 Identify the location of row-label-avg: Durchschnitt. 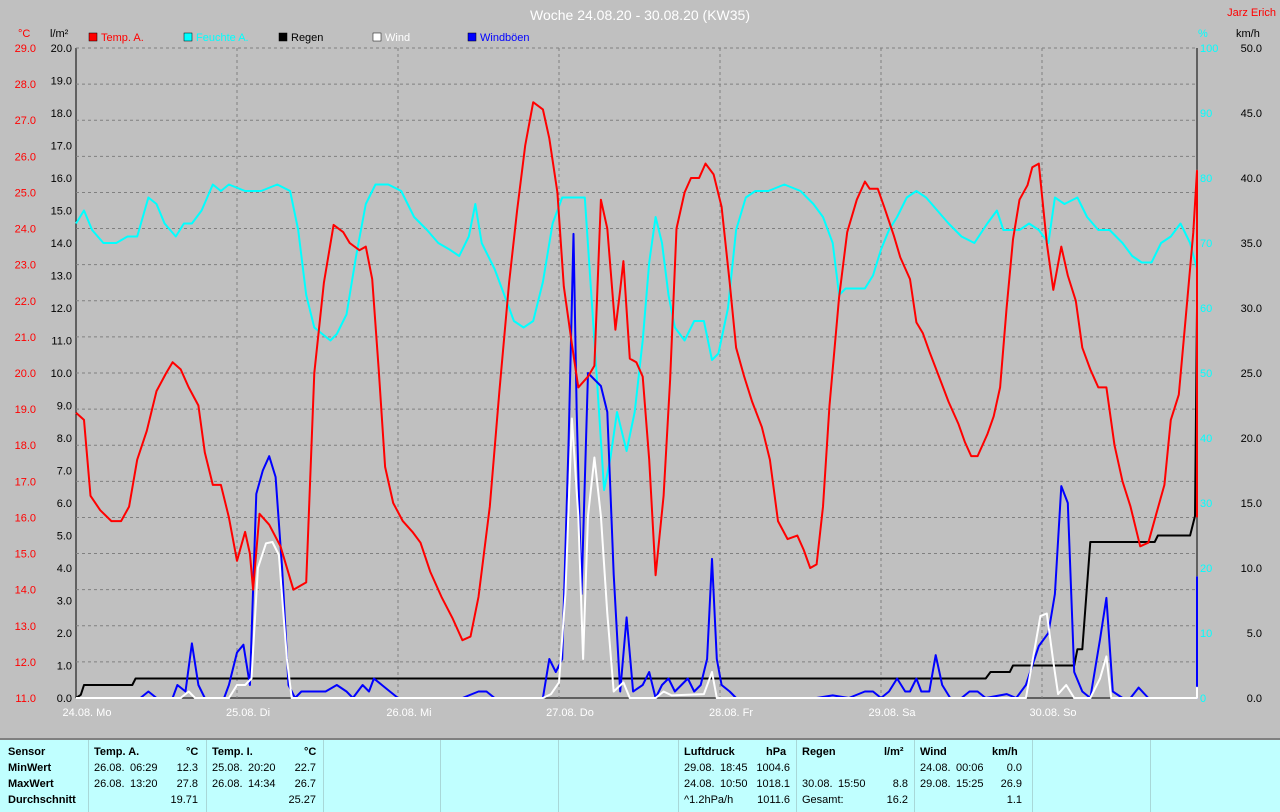
(42, 800).